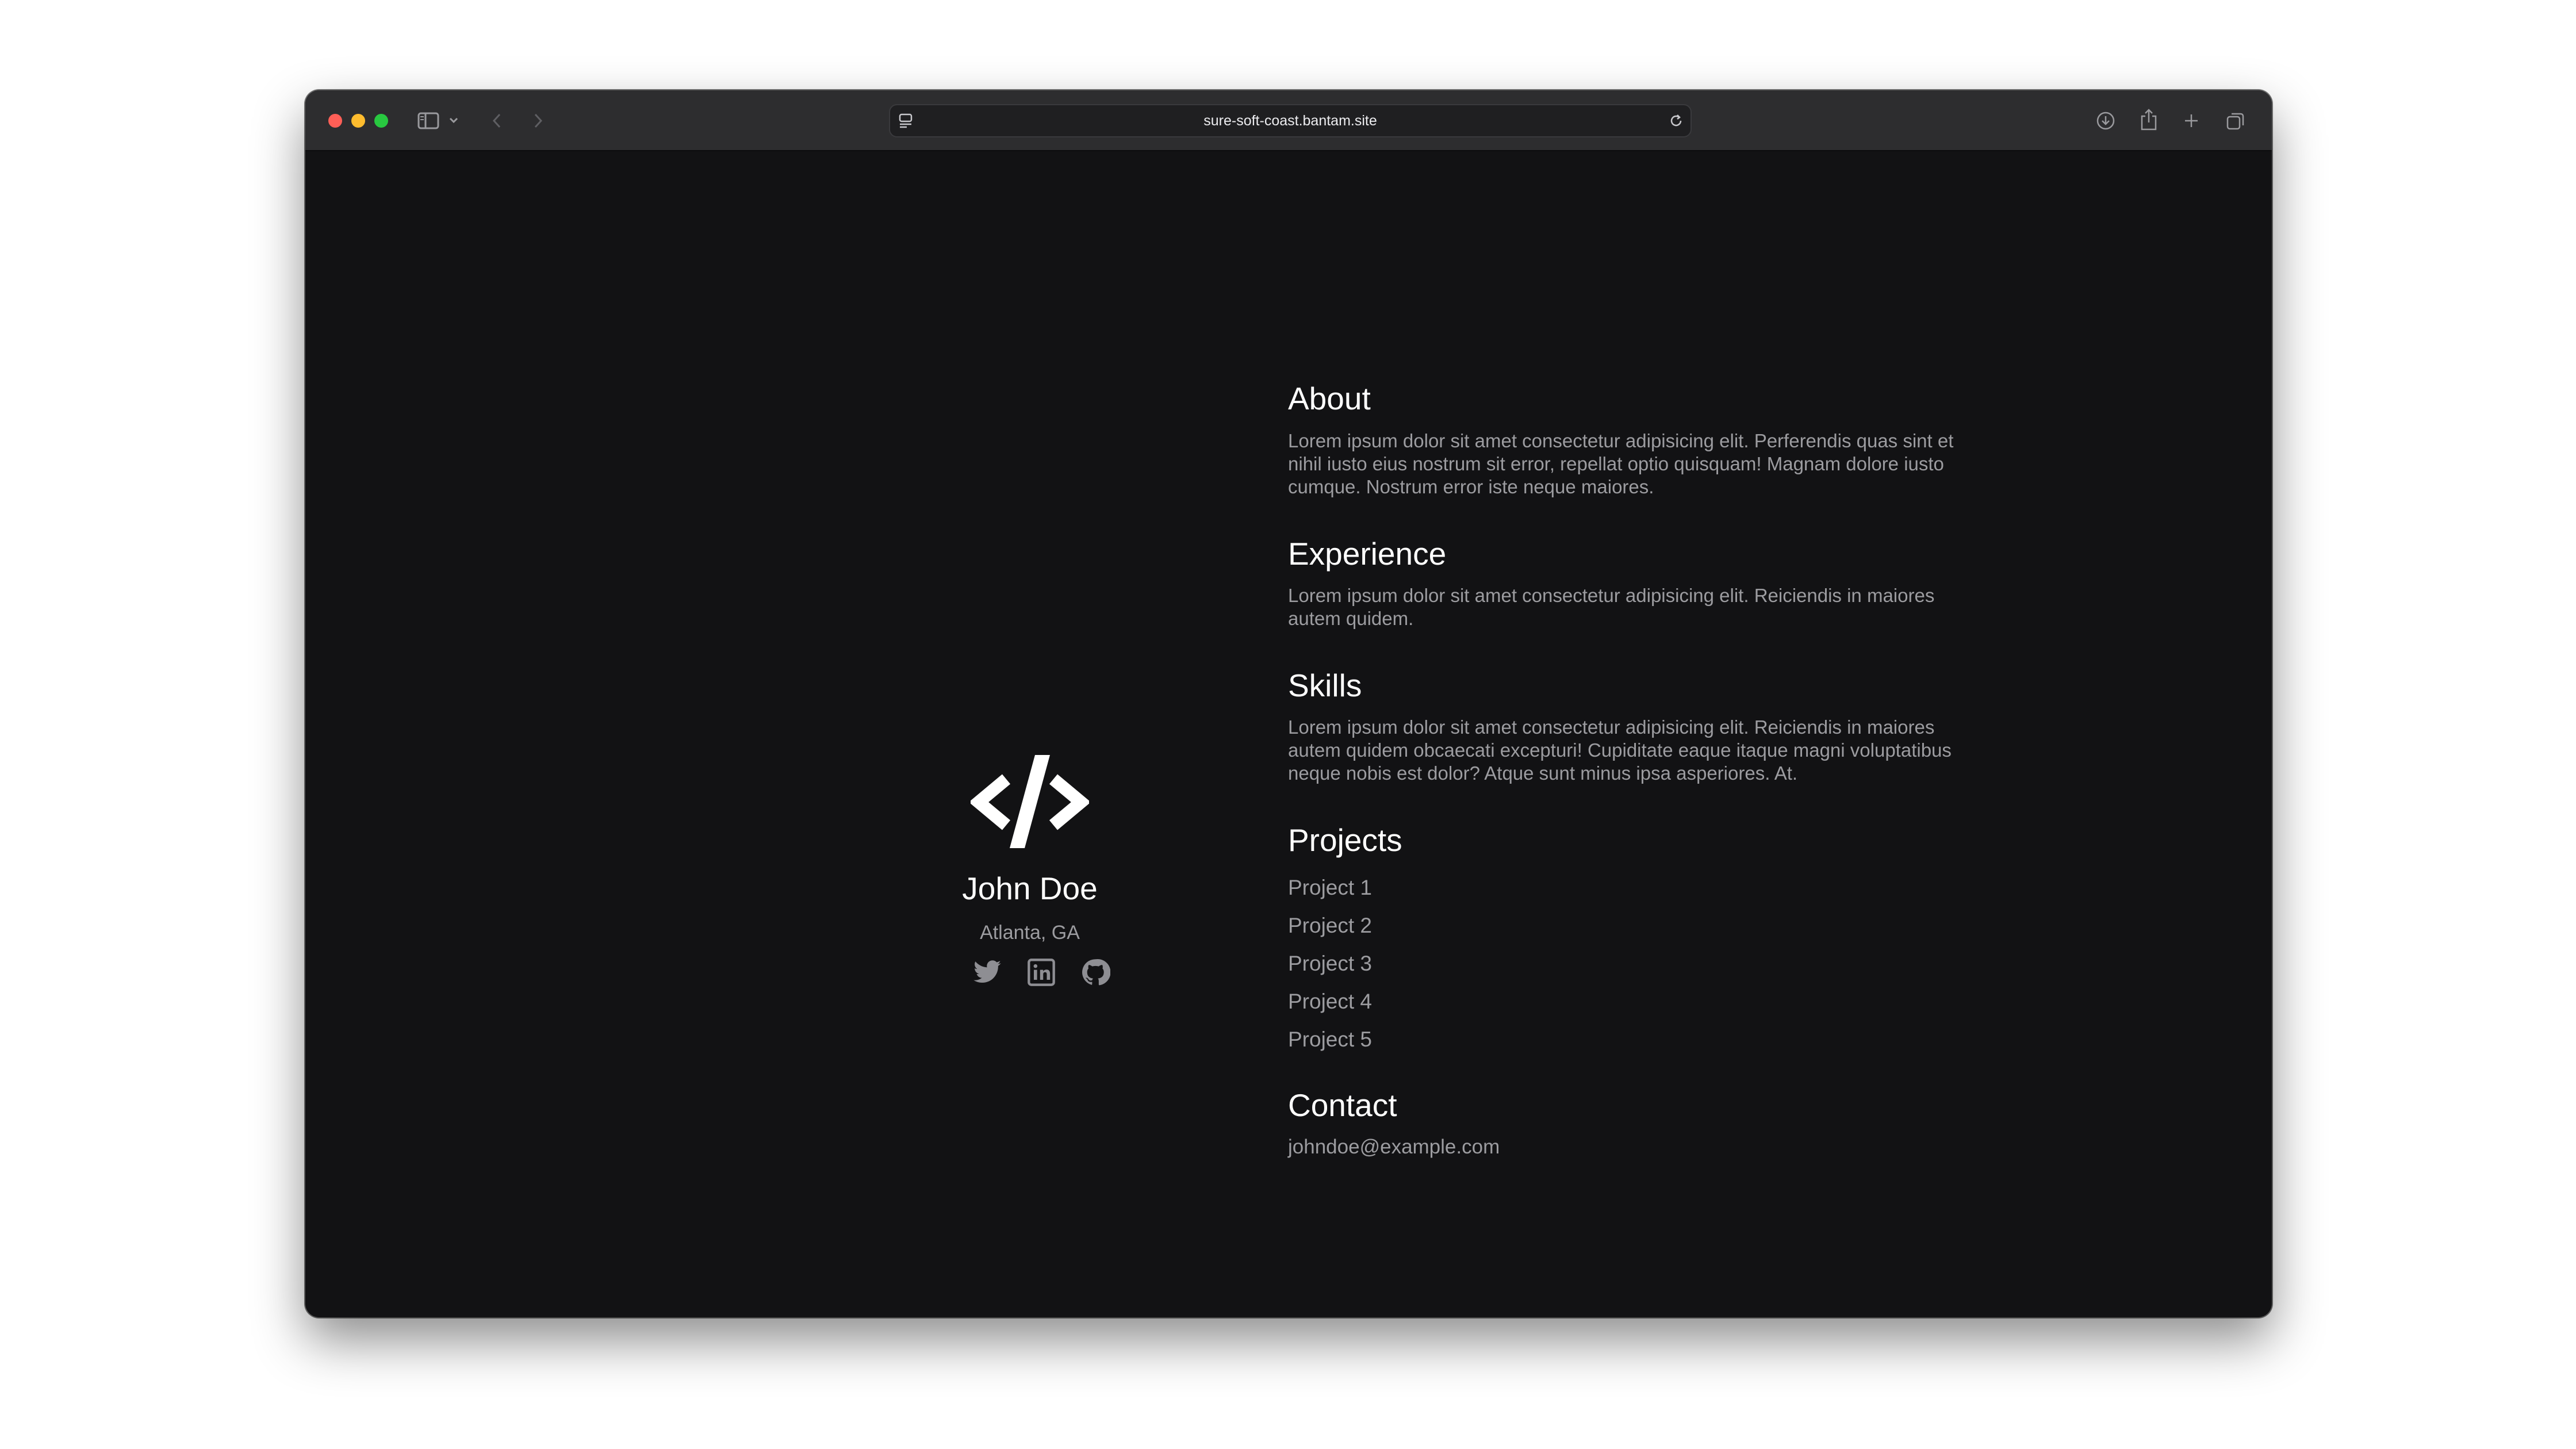 This screenshot has width=2576, height=1449. Describe the element at coordinates (987, 972) in the screenshot. I see `twitter-icon` at that location.